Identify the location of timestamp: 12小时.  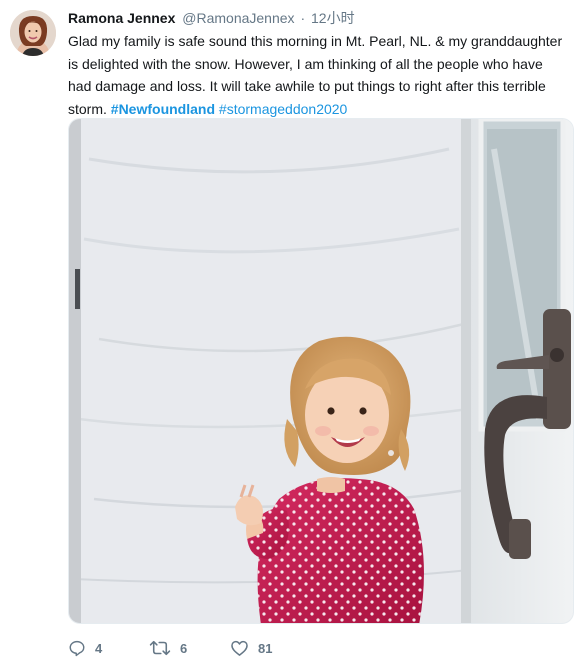
(333, 18).